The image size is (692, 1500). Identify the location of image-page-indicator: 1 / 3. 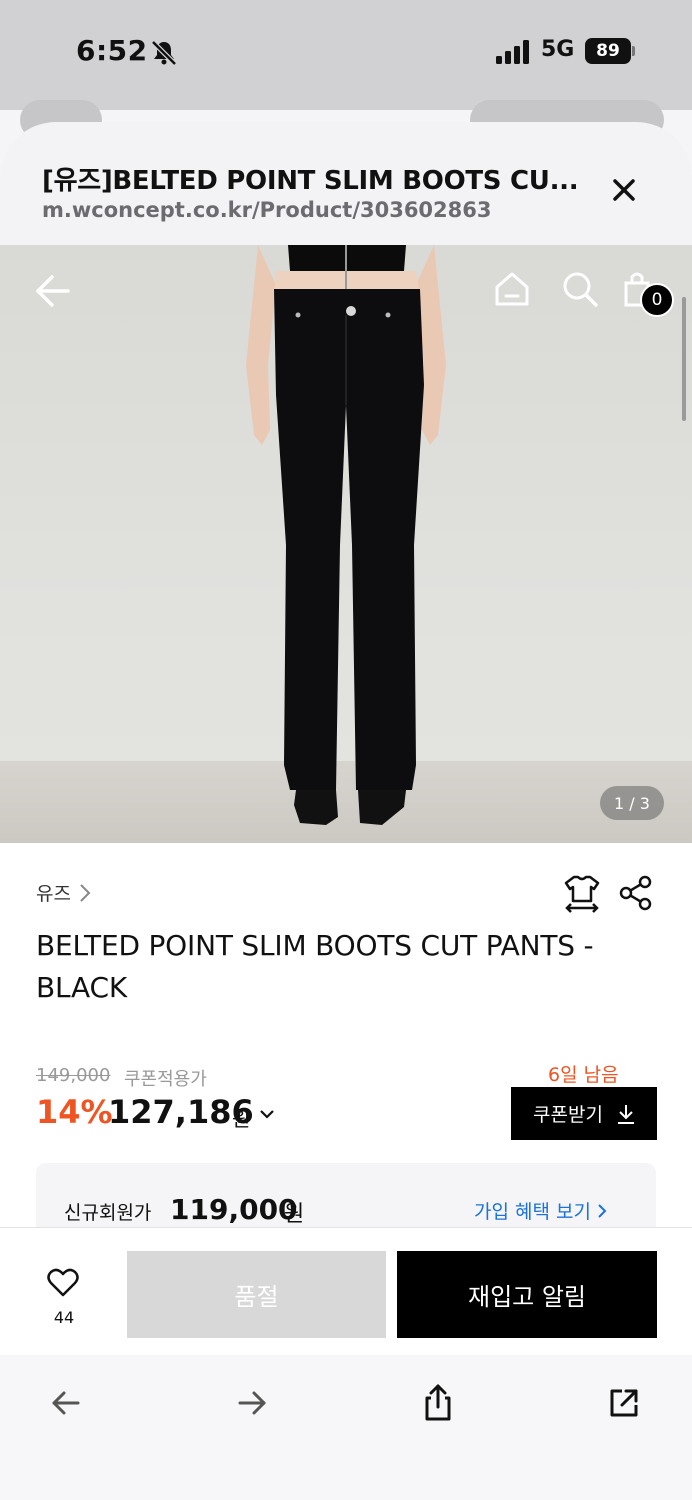
(632, 803).